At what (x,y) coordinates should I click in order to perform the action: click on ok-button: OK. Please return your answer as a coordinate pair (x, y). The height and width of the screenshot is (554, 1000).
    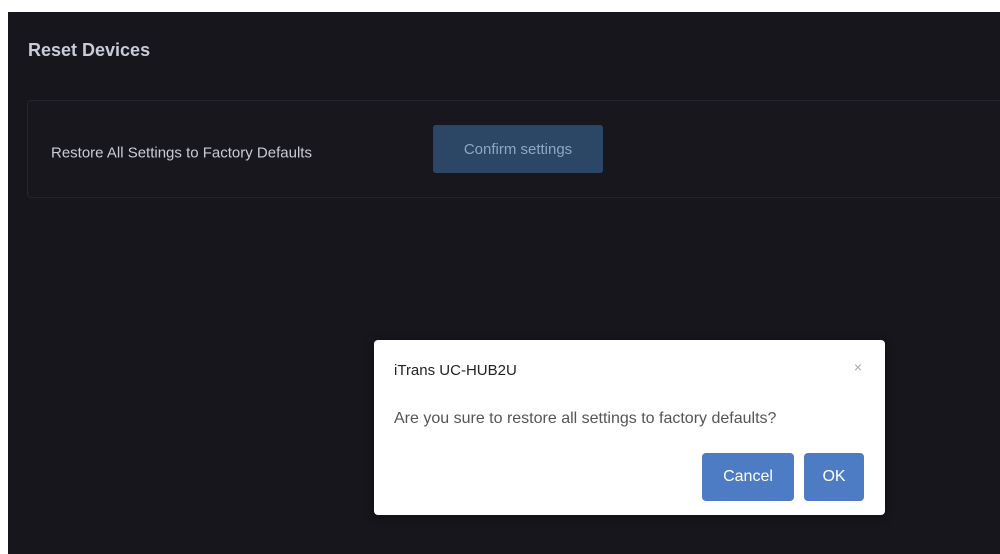
    Looking at the image, I should click on (834, 477).